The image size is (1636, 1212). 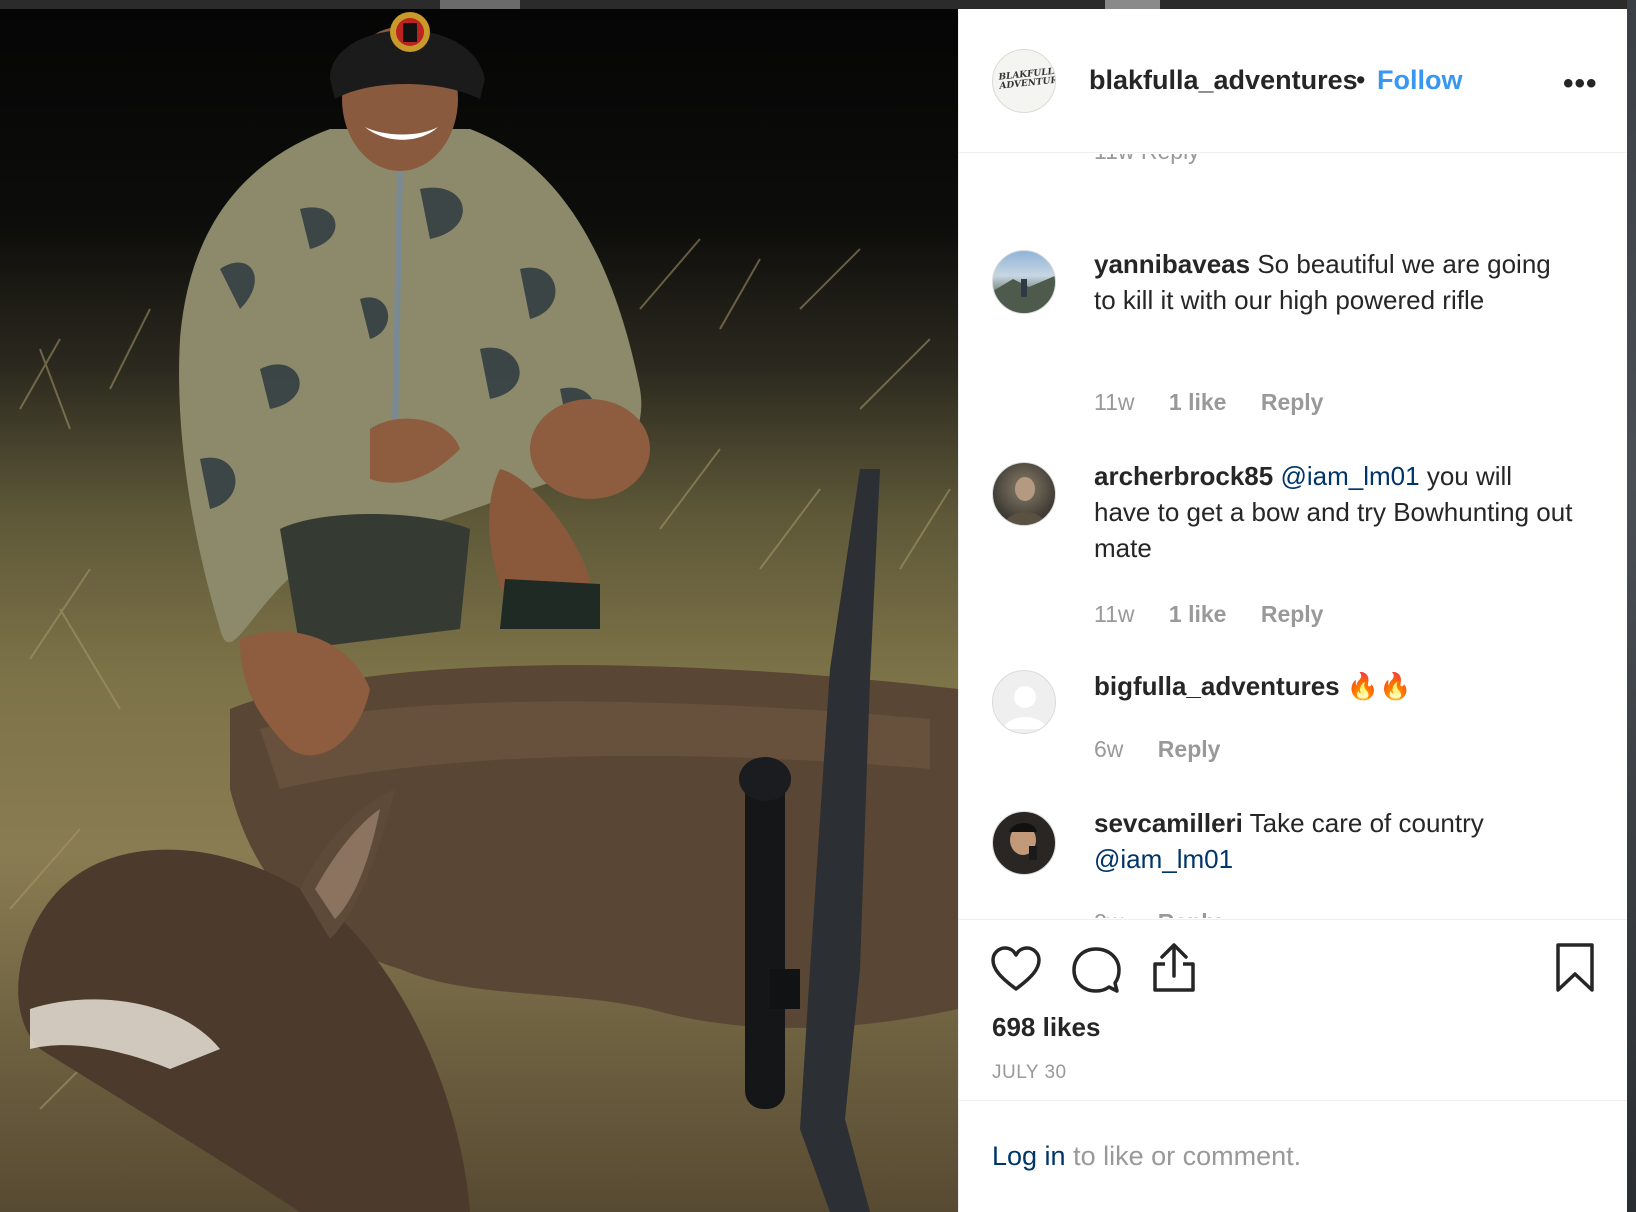 I want to click on comment-username: yannibaveas, so click(x=1172, y=264).